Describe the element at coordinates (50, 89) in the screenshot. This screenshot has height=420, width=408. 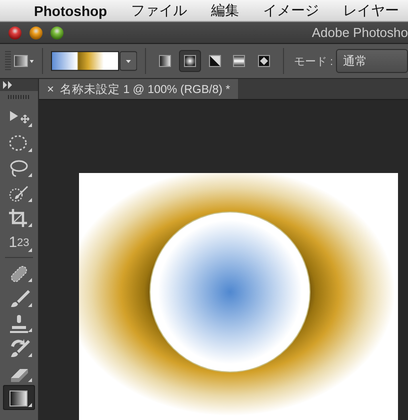
I see `close-tab-button: ×` at that location.